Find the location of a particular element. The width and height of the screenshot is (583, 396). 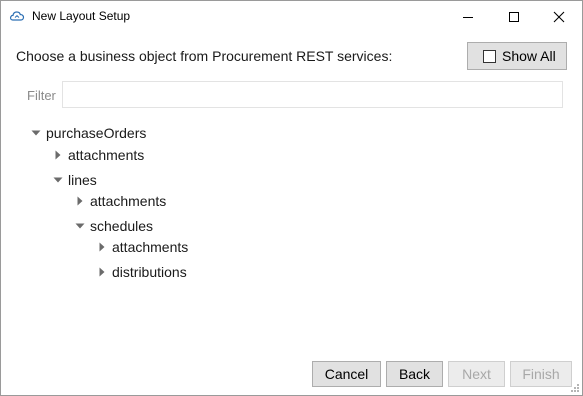

minimize-icon is located at coordinates (468, 17).